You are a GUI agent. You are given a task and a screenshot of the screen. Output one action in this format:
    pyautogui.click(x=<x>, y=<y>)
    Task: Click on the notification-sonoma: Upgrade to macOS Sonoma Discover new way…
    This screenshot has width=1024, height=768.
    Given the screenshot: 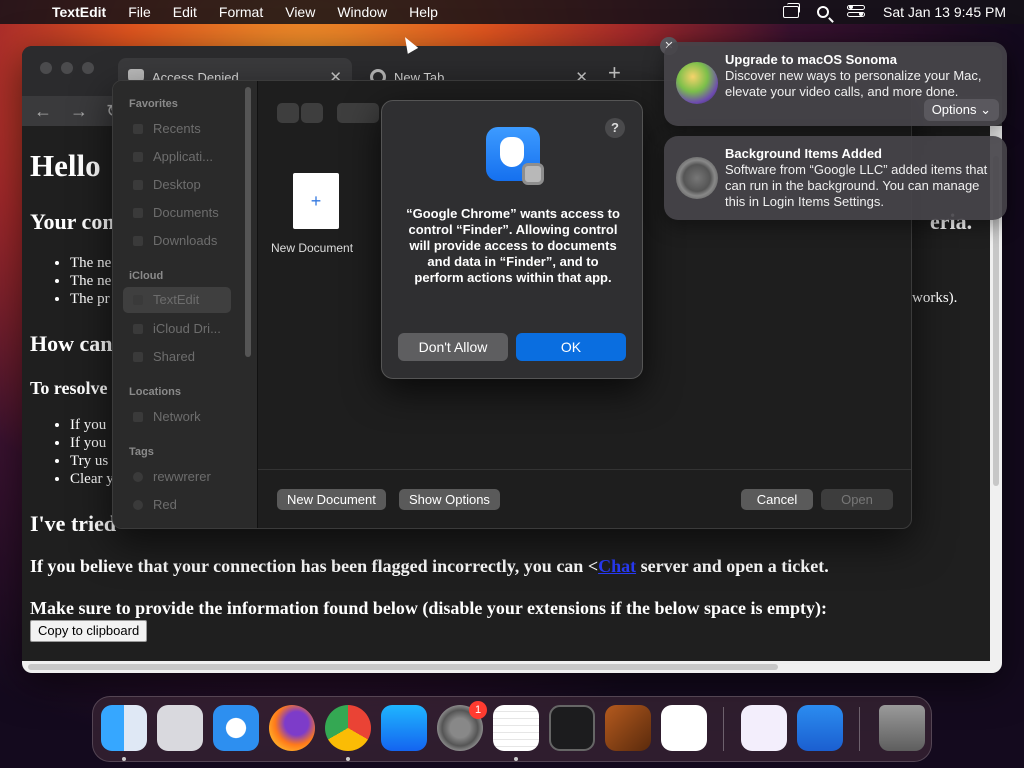 What is the action you would take?
    pyautogui.click(x=835, y=84)
    